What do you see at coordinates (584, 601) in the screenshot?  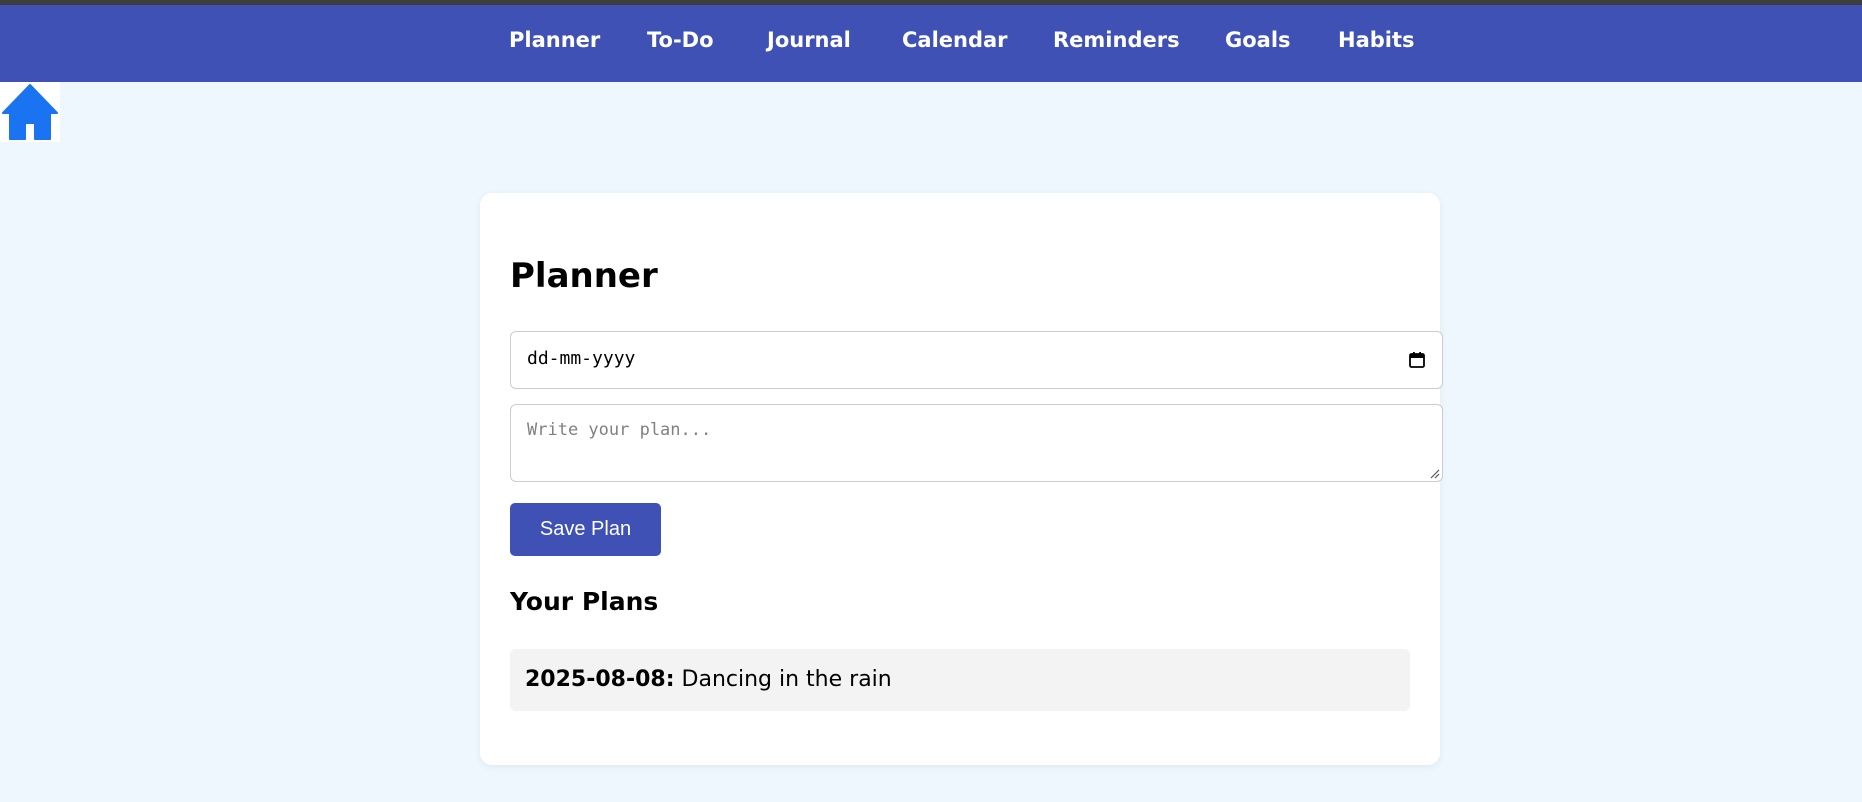 I see `your-plans-heading: Your Plans` at bounding box center [584, 601].